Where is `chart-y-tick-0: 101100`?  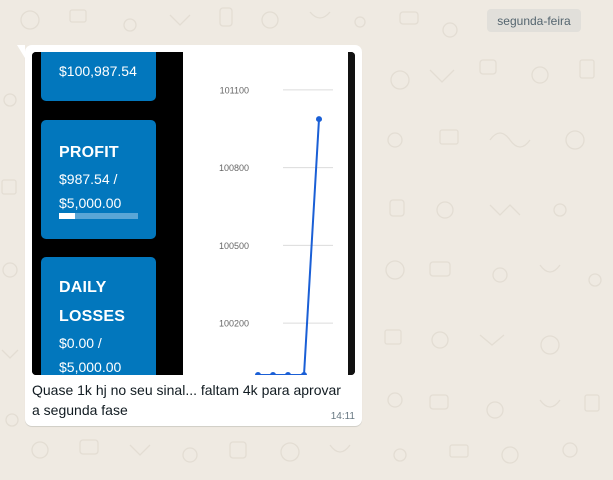 chart-y-tick-0: 101100 is located at coordinates (234, 90).